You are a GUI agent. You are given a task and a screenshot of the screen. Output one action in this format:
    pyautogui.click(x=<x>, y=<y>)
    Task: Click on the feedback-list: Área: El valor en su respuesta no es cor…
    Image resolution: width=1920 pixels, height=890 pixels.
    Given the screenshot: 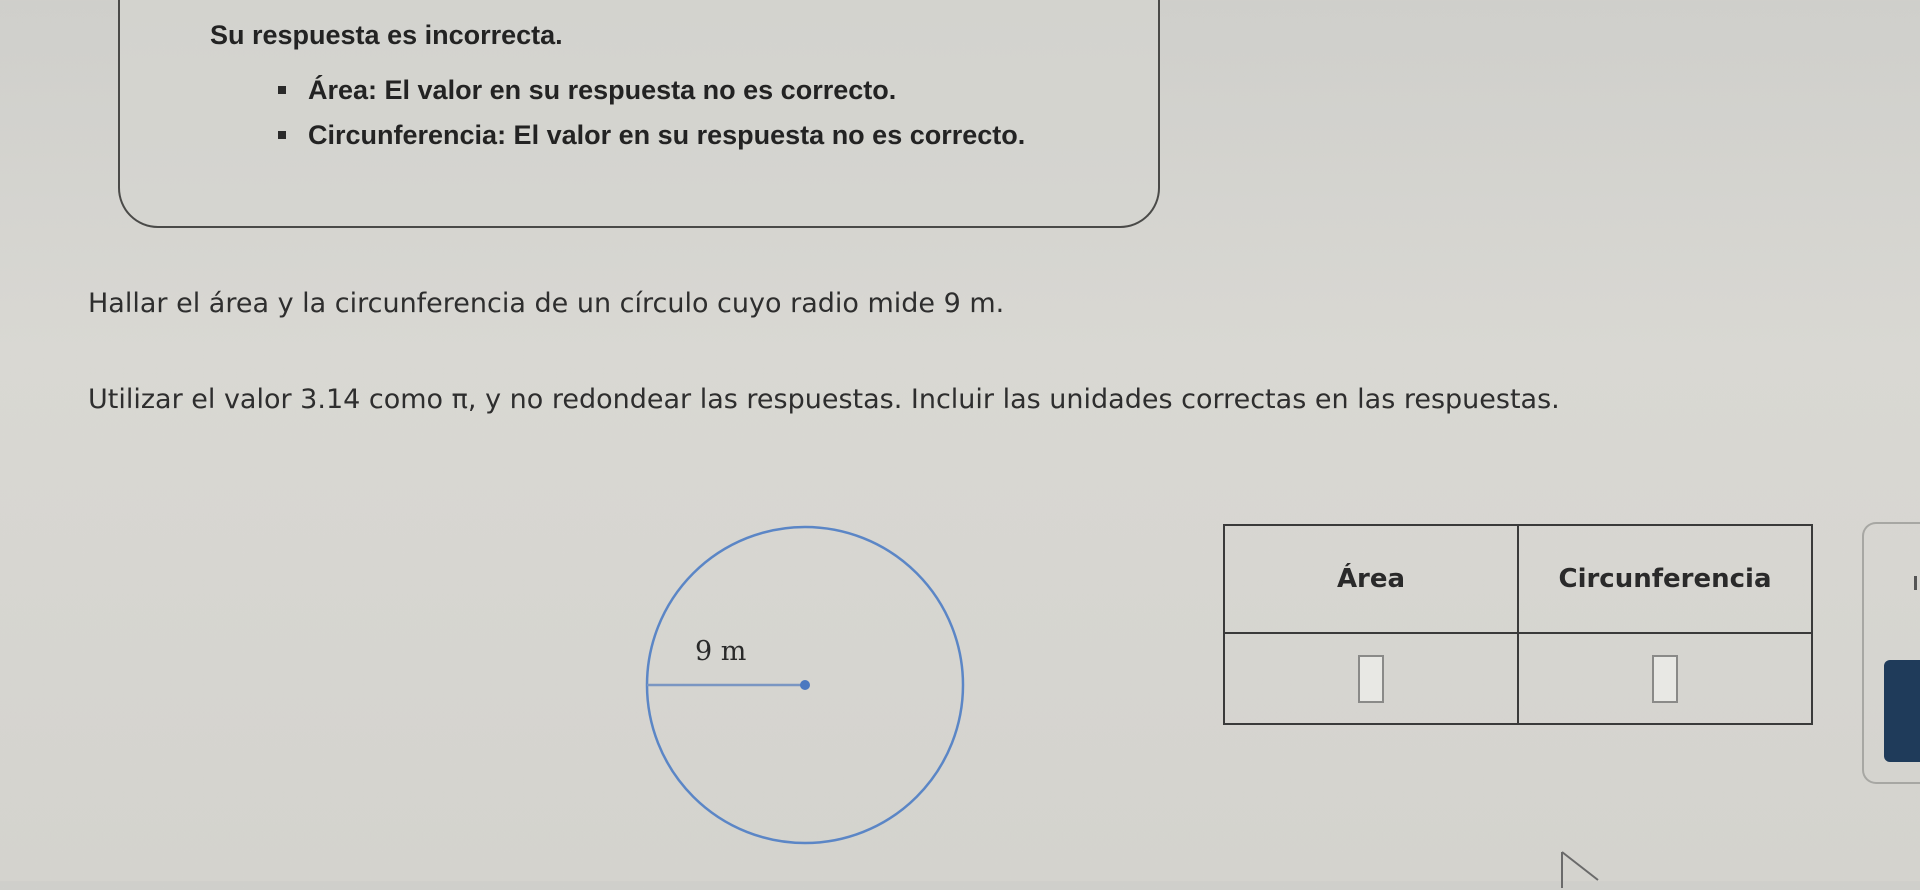 What is the action you would take?
    pyautogui.click(x=651, y=117)
    